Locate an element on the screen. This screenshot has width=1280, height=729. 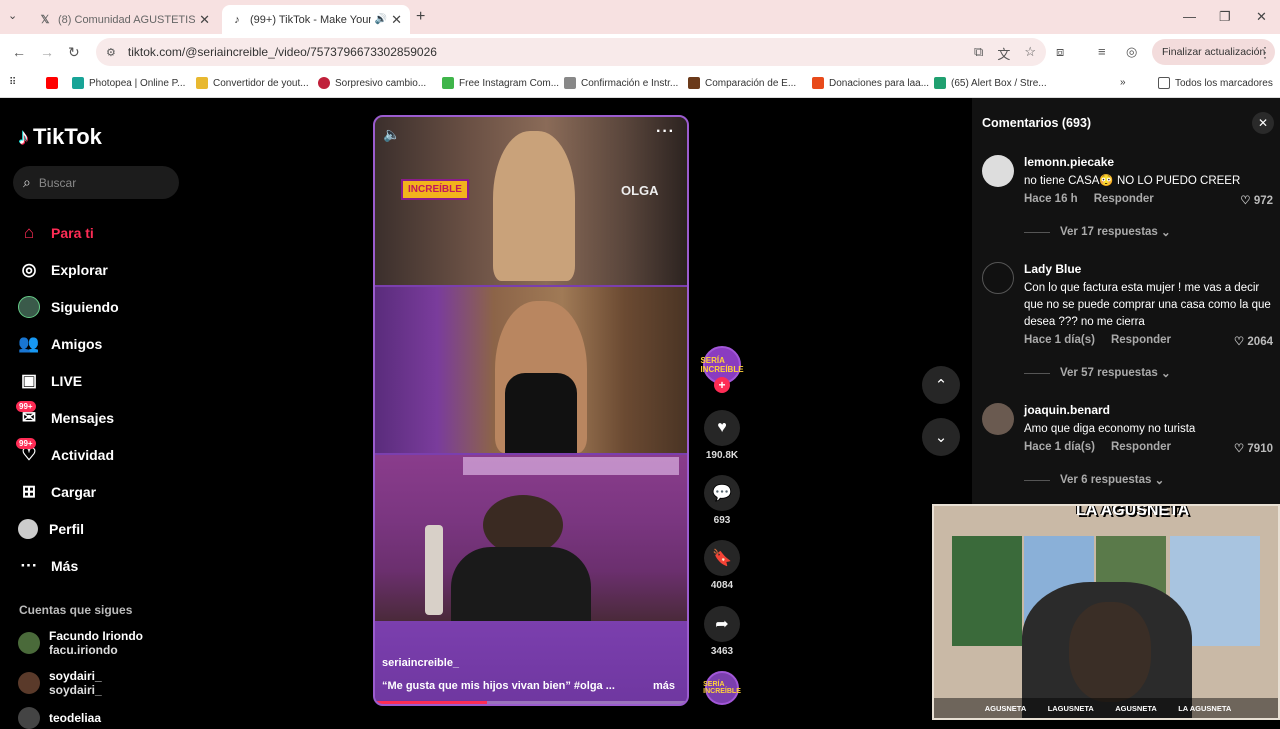
nav-siguiendo: Siguiendo is located at coordinates (68, 306).